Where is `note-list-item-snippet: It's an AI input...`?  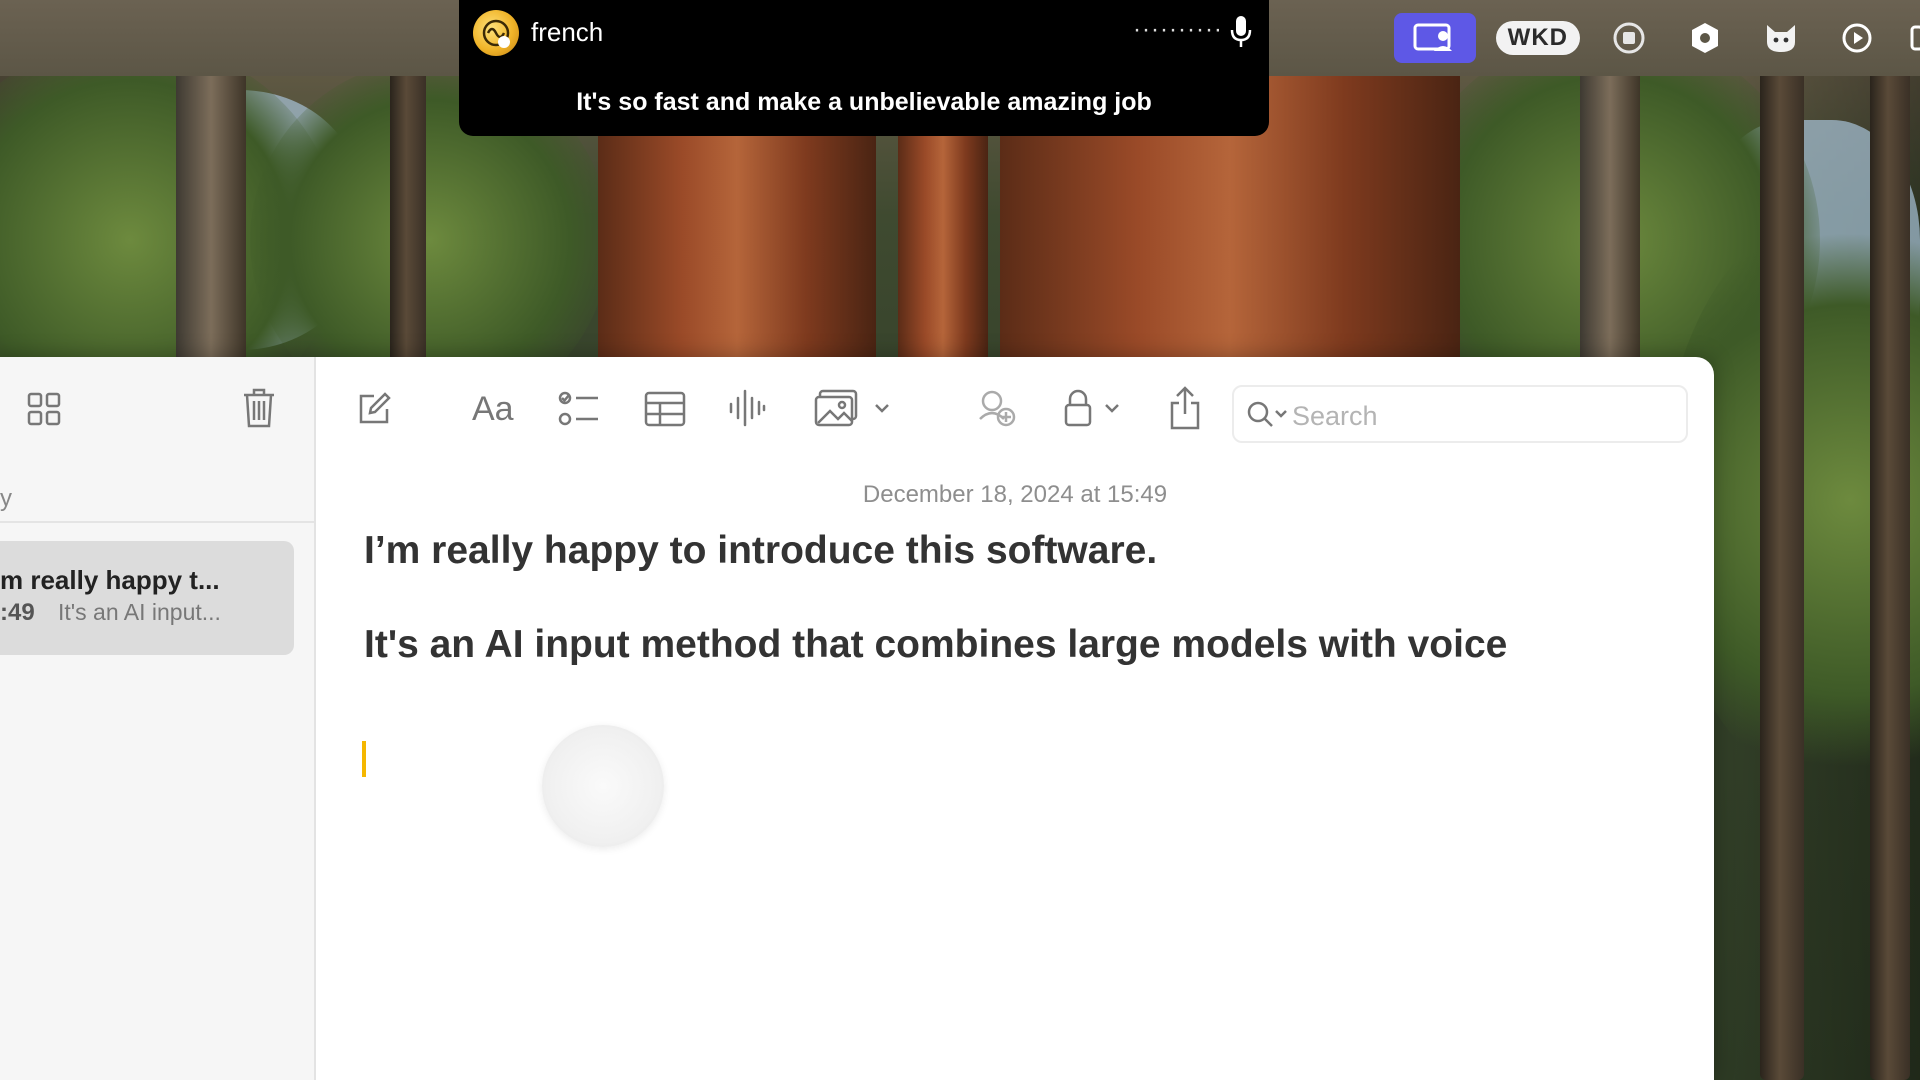 note-list-item-snippet: It's an AI input... is located at coordinates (139, 612).